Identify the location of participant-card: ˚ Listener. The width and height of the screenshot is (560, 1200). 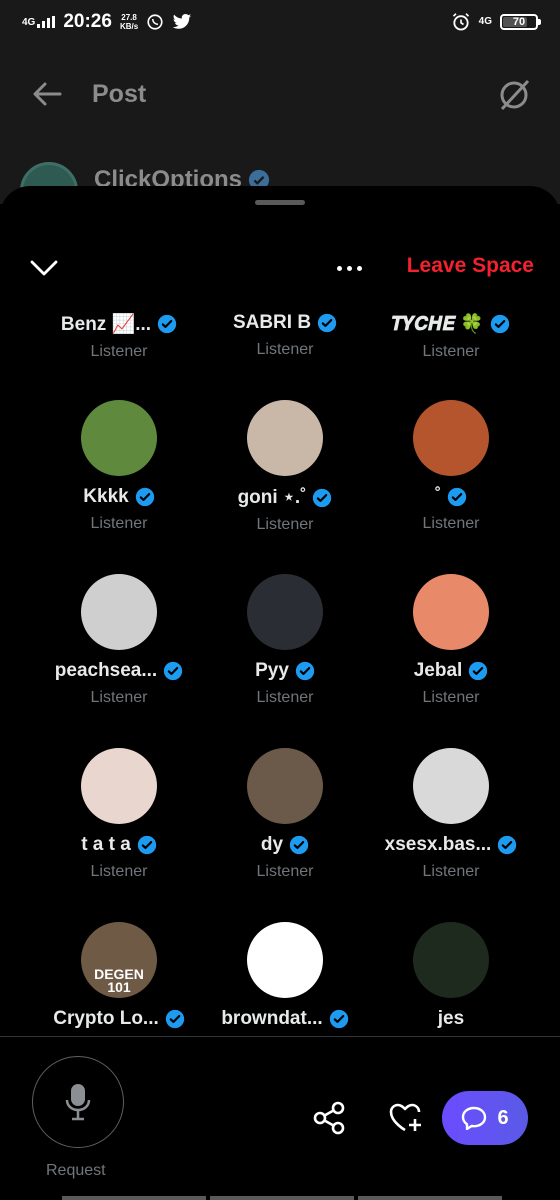
(451, 466).